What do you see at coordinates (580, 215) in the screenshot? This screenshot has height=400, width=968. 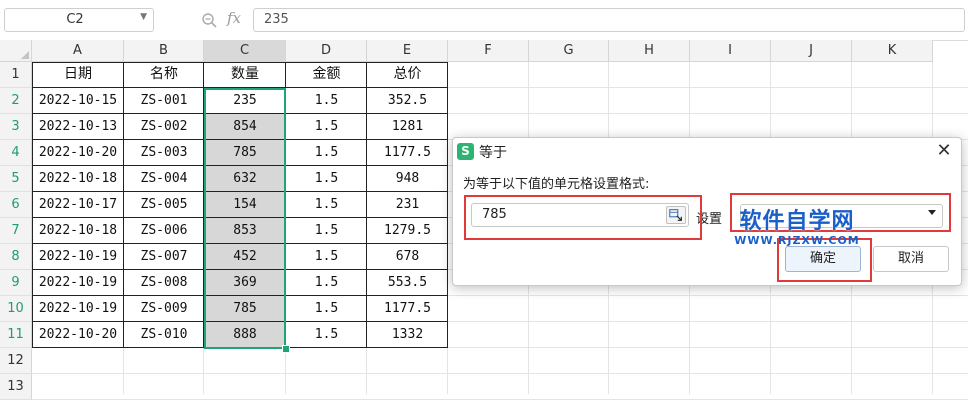 I see `value-input: 785` at bounding box center [580, 215].